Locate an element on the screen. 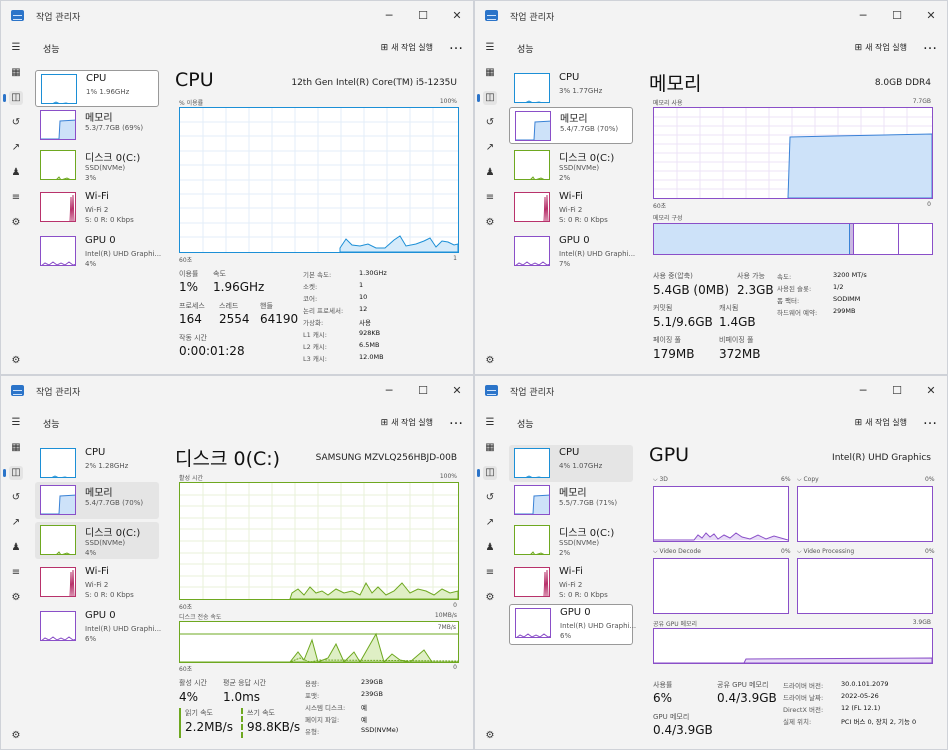  detail-value: 30.0.101.2079 is located at coordinates (865, 684).